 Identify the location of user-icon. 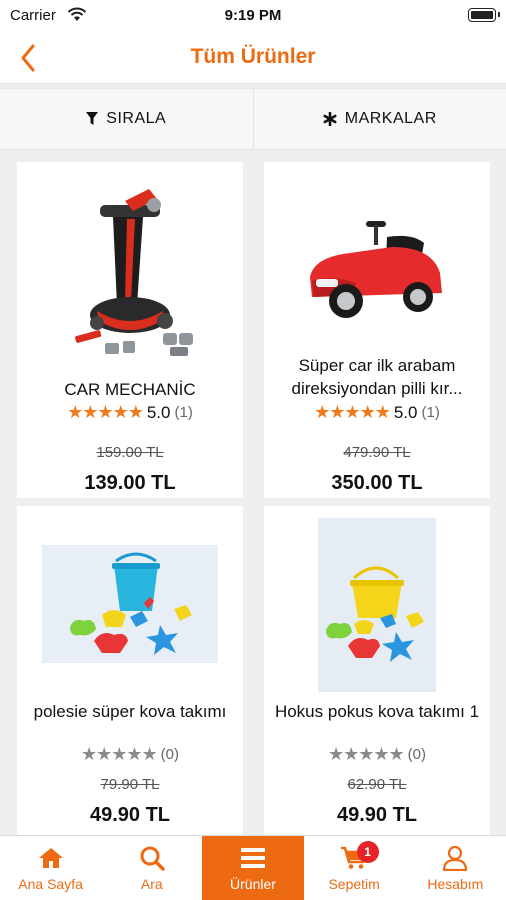
(455, 858).